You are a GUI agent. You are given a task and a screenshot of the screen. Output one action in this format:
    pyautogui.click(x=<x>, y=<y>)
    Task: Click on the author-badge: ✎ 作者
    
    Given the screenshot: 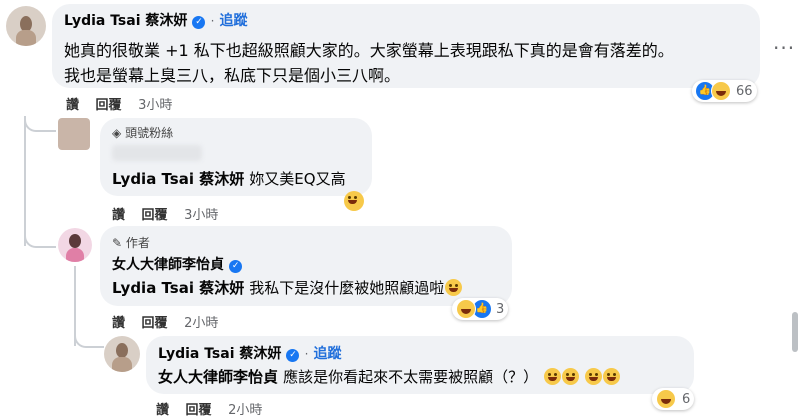 What is the action you would take?
    pyautogui.click(x=131, y=242)
    